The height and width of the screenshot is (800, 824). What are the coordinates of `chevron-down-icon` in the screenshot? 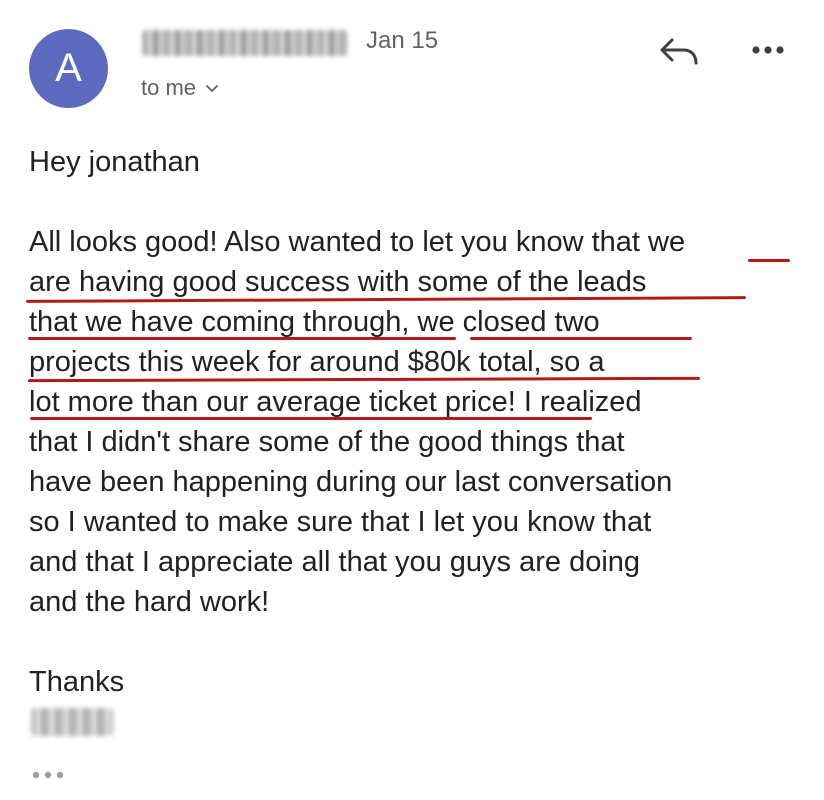 It's located at (212, 88).